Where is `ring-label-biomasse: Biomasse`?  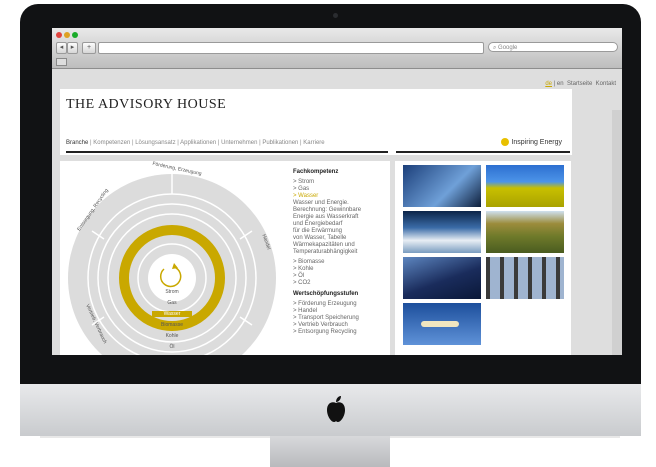 ring-label-biomasse: Biomasse is located at coordinates (172, 325).